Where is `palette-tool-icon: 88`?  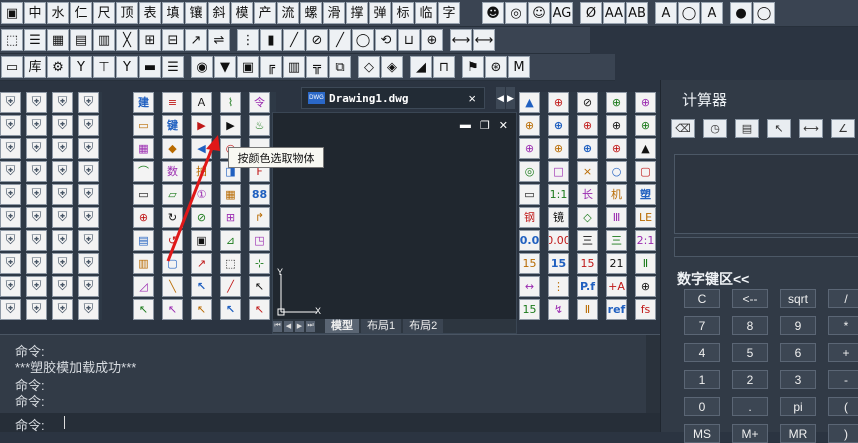
palette-tool-icon: 88 is located at coordinates (259, 194).